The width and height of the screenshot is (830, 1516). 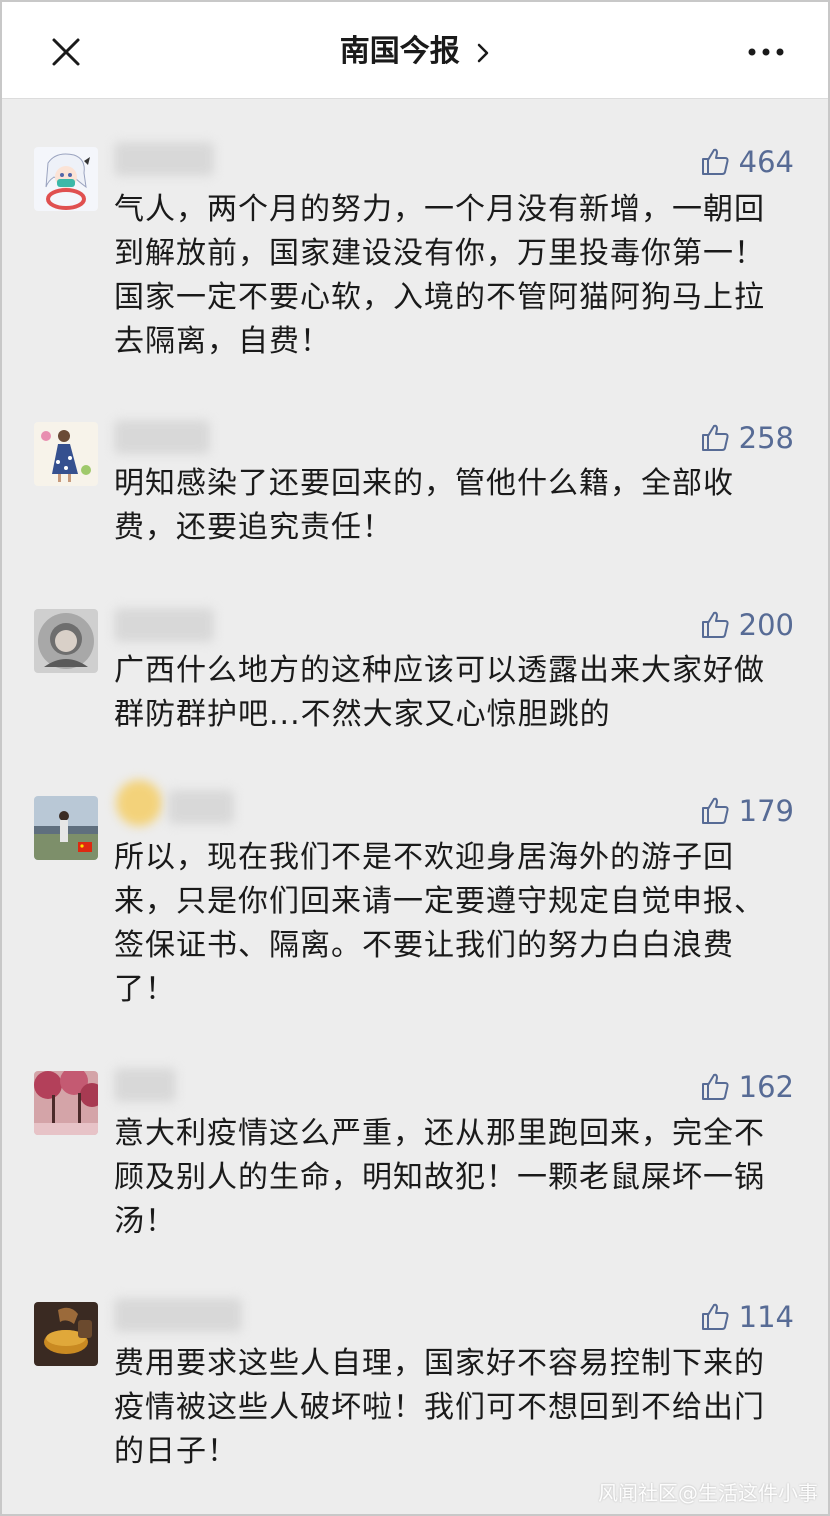 What do you see at coordinates (766, 162) in the screenshot?
I see `like-count: 464` at bounding box center [766, 162].